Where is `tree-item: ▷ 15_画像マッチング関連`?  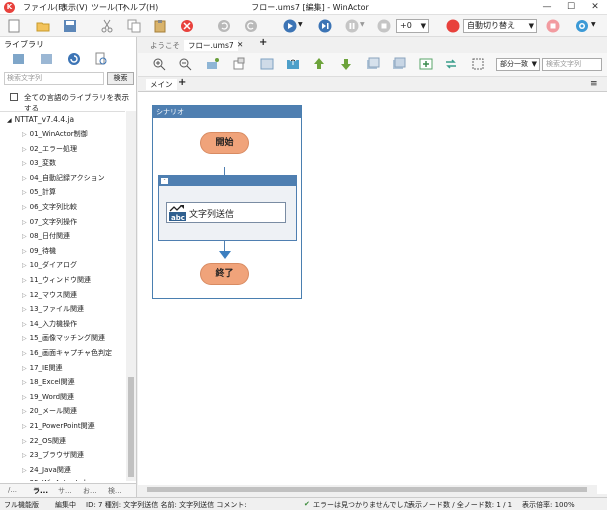 tree-item: ▷ 15_画像マッチング関連 is located at coordinates (63, 338).